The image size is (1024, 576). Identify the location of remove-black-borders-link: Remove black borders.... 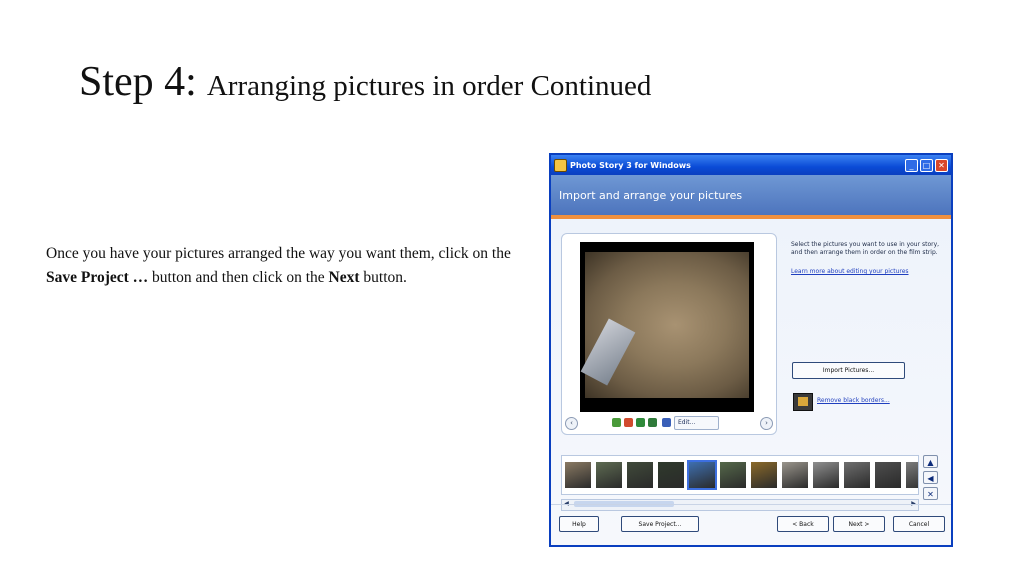
(853, 400).